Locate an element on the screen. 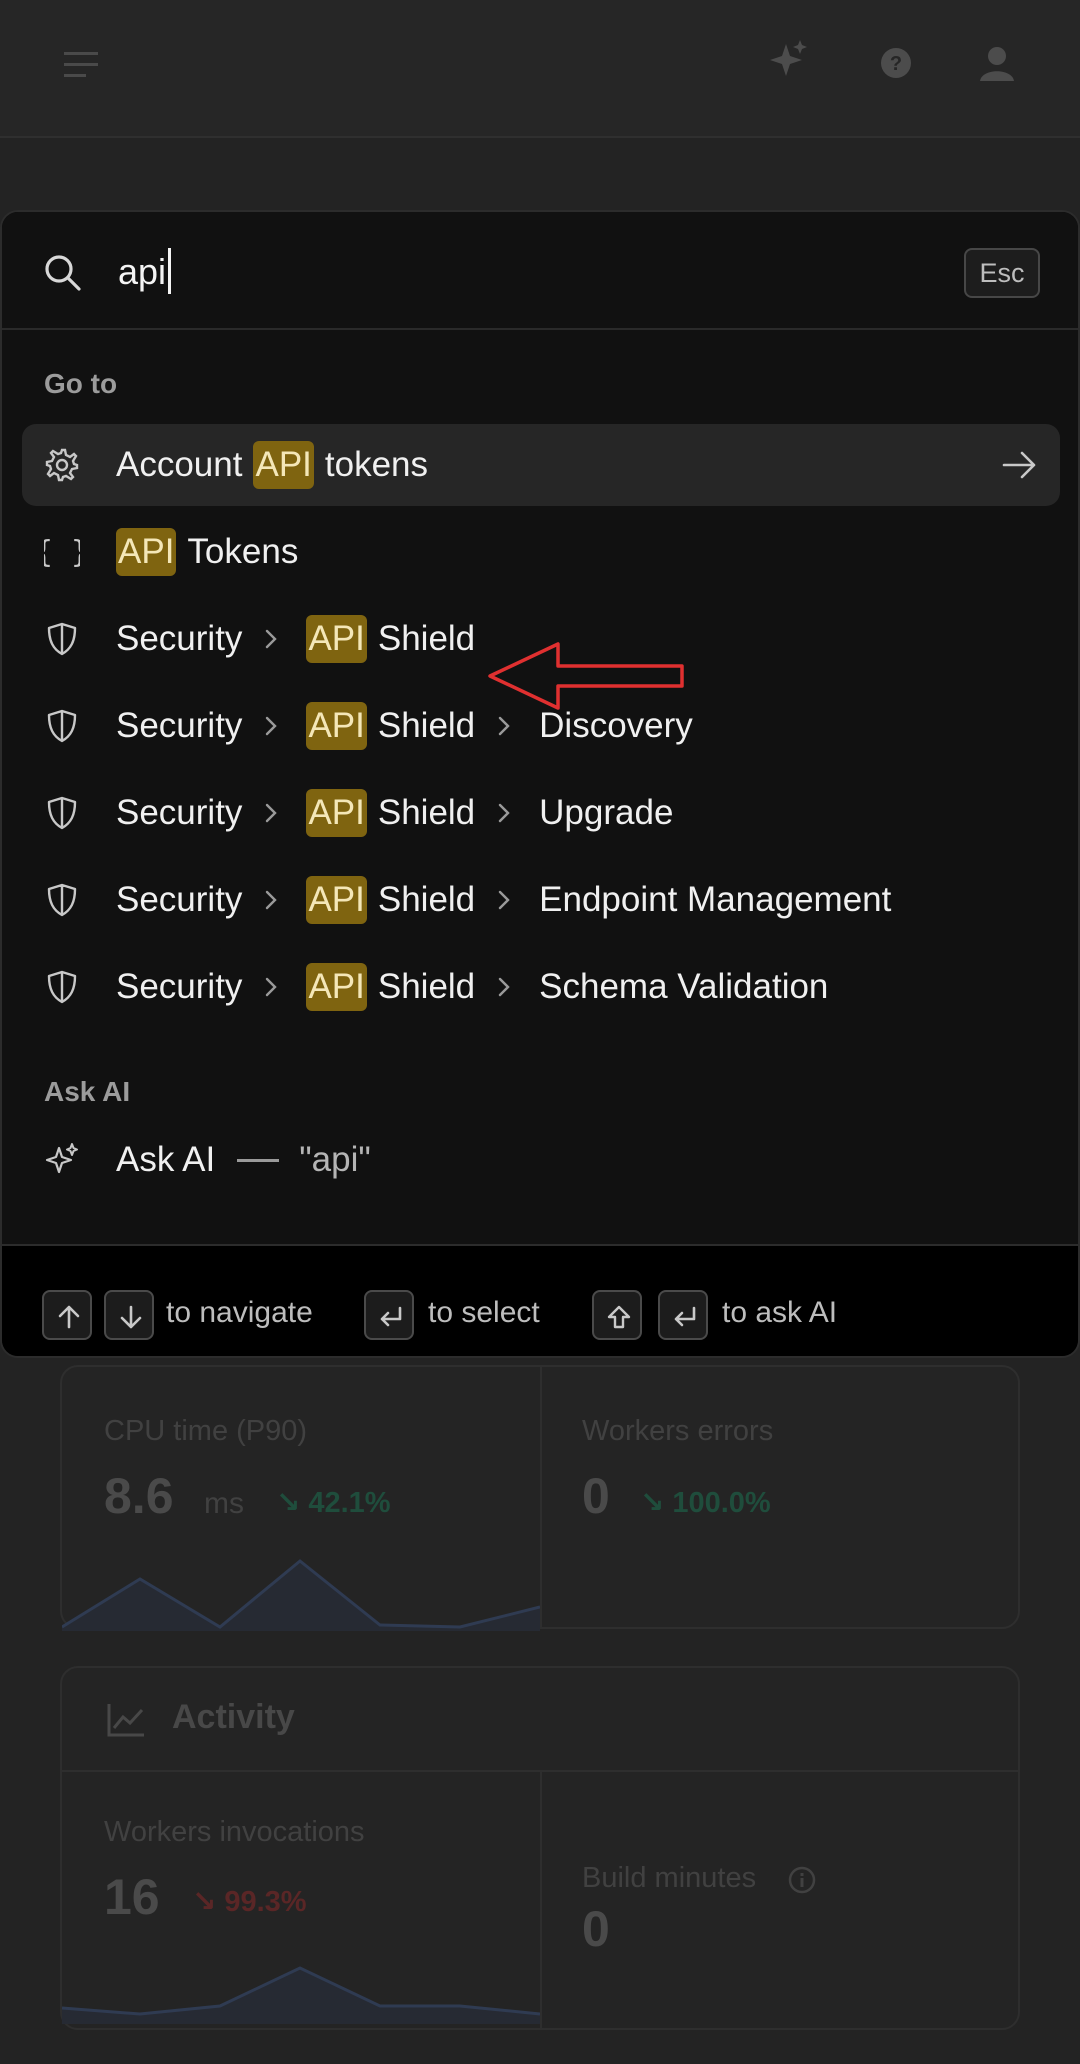 The height and width of the screenshot is (2064, 1080). hint-select: to select is located at coordinates (484, 1312).